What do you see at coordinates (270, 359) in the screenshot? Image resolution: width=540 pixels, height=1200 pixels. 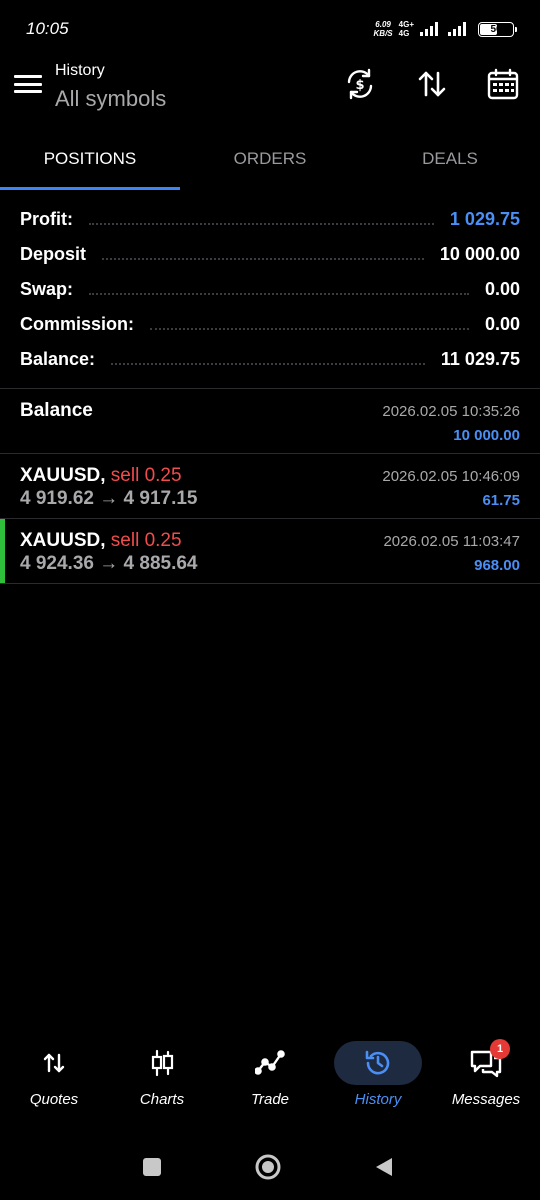 I see `summary-row-balance: Balance: 11 029.75` at bounding box center [270, 359].